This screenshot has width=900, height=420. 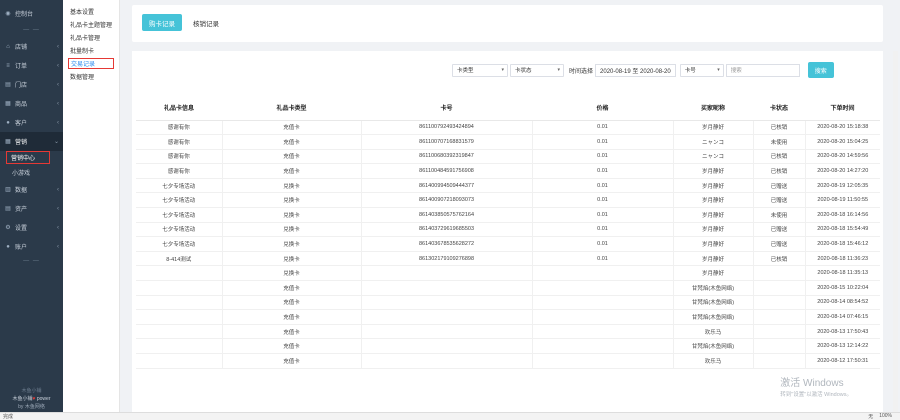 I want to click on footer-logo: 木鱼小铺, so click(x=31, y=391).